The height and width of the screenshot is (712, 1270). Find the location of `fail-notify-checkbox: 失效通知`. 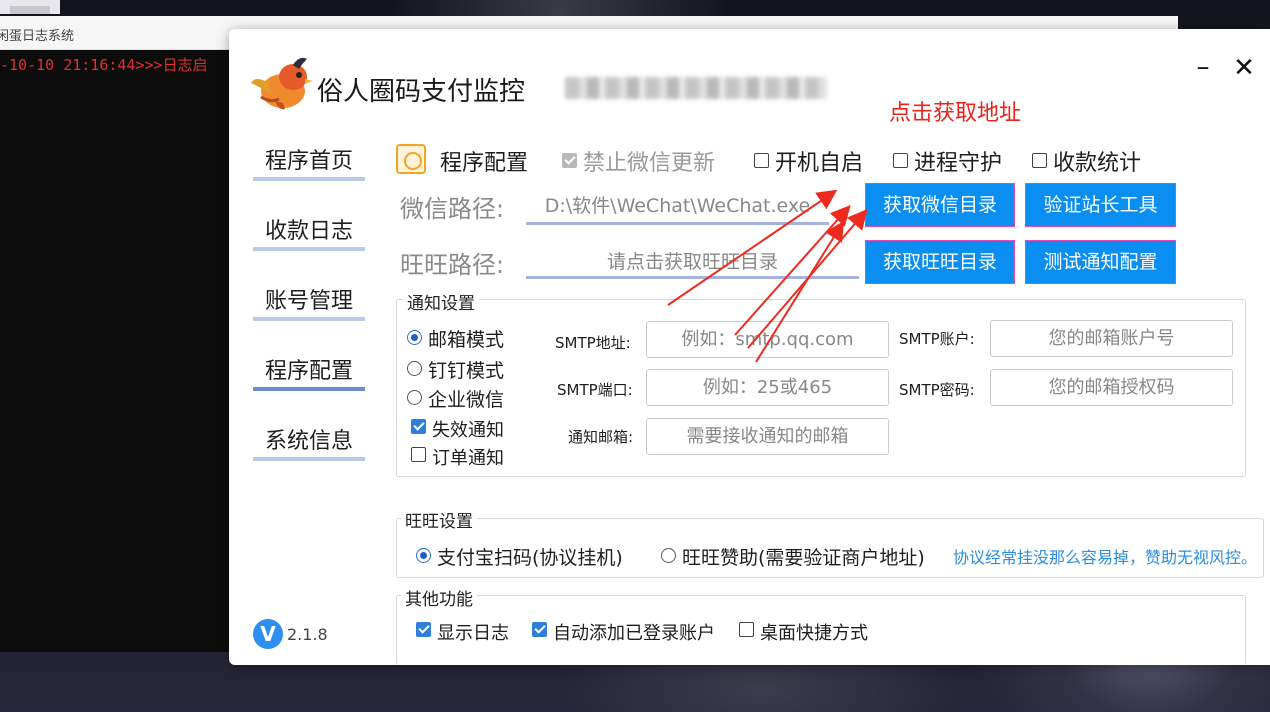

fail-notify-checkbox: 失效通知 is located at coordinates (457, 429).